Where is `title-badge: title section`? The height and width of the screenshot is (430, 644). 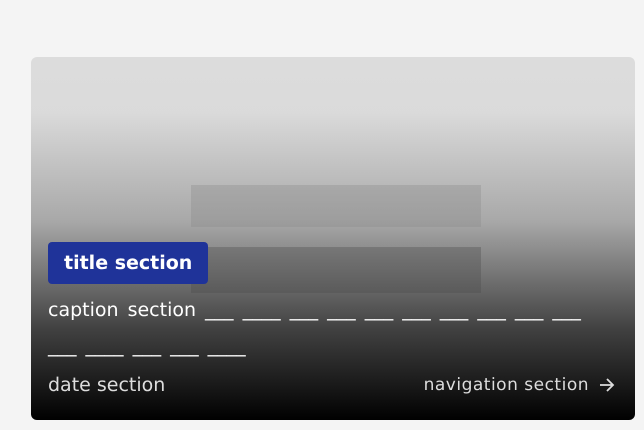
title-badge: title section is located at coordinates (128, 263).